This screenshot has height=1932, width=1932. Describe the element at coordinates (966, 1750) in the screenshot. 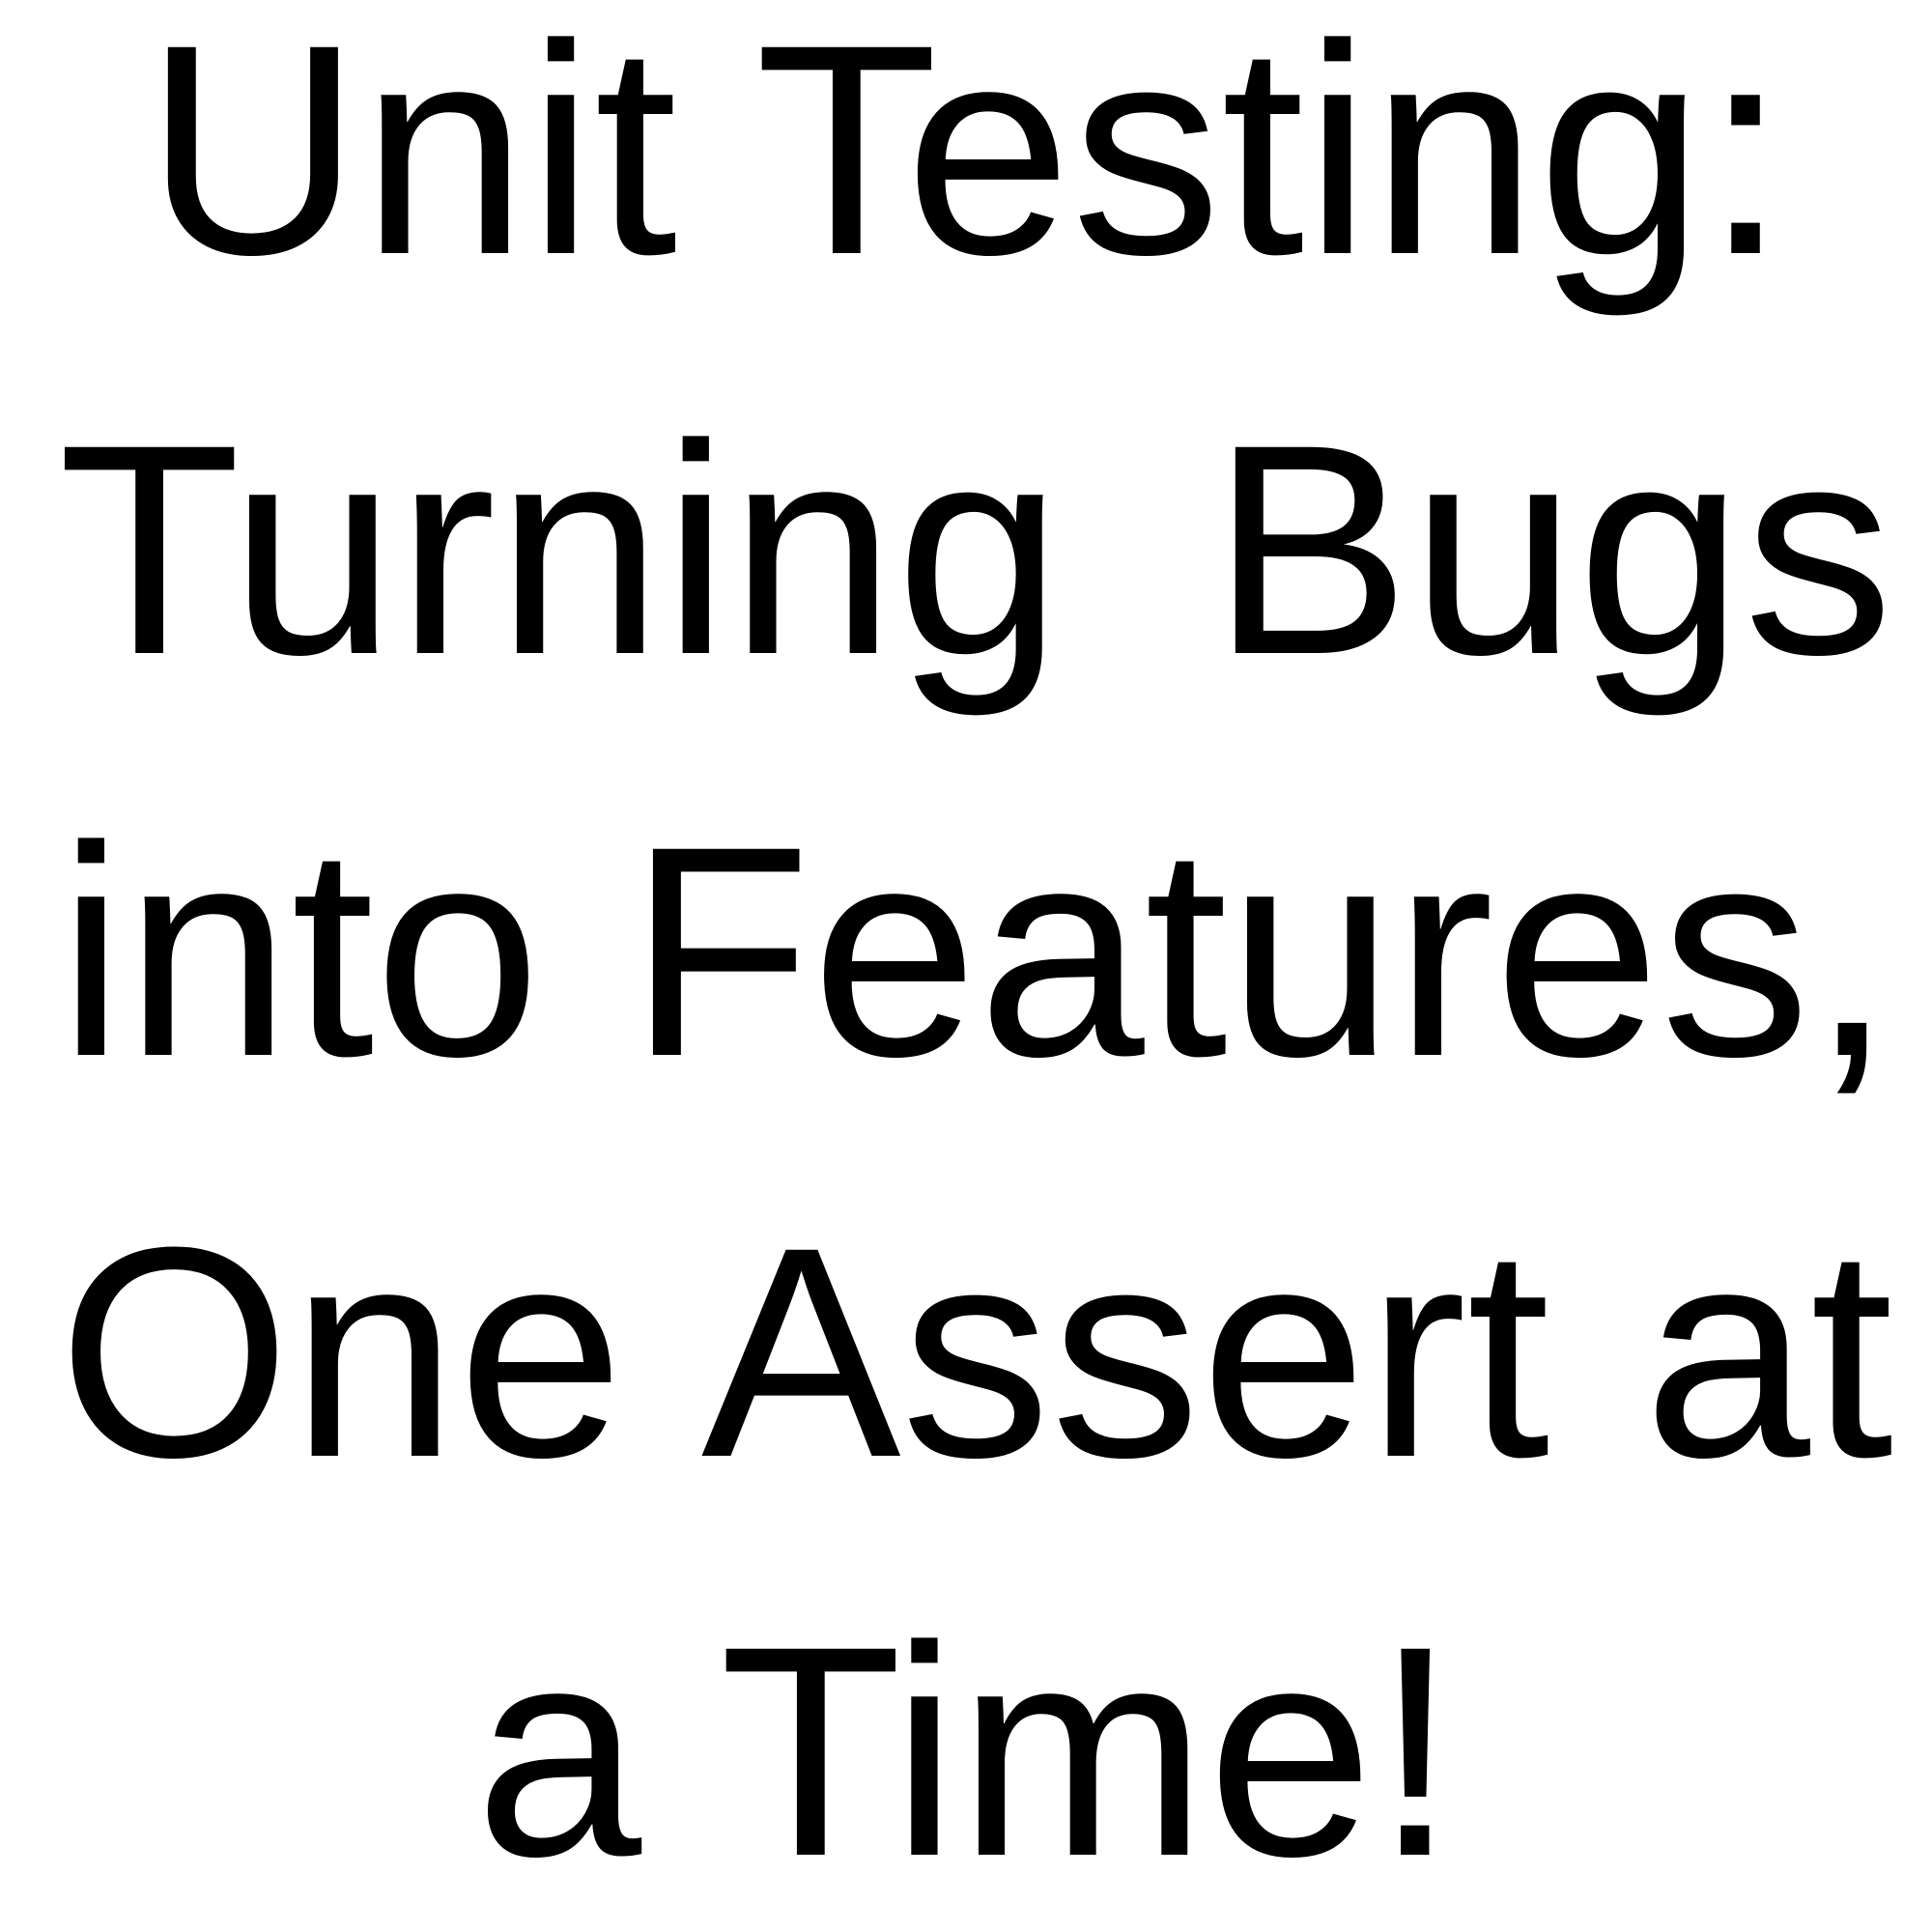

I see `title-line-5: a Time!` at that location.